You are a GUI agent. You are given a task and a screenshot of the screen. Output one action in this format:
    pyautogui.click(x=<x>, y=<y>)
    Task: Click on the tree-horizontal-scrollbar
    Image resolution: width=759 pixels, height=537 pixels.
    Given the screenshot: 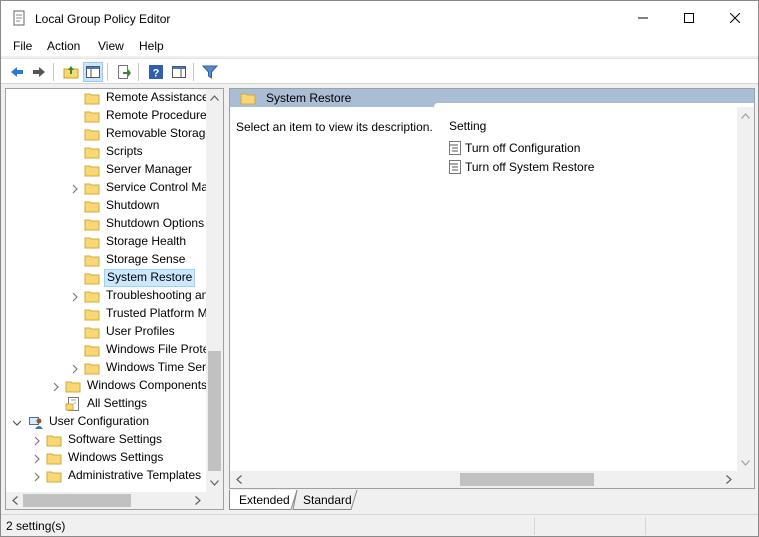 What is the action you would take?
    pyautogui.click(x=106, y=500)
    